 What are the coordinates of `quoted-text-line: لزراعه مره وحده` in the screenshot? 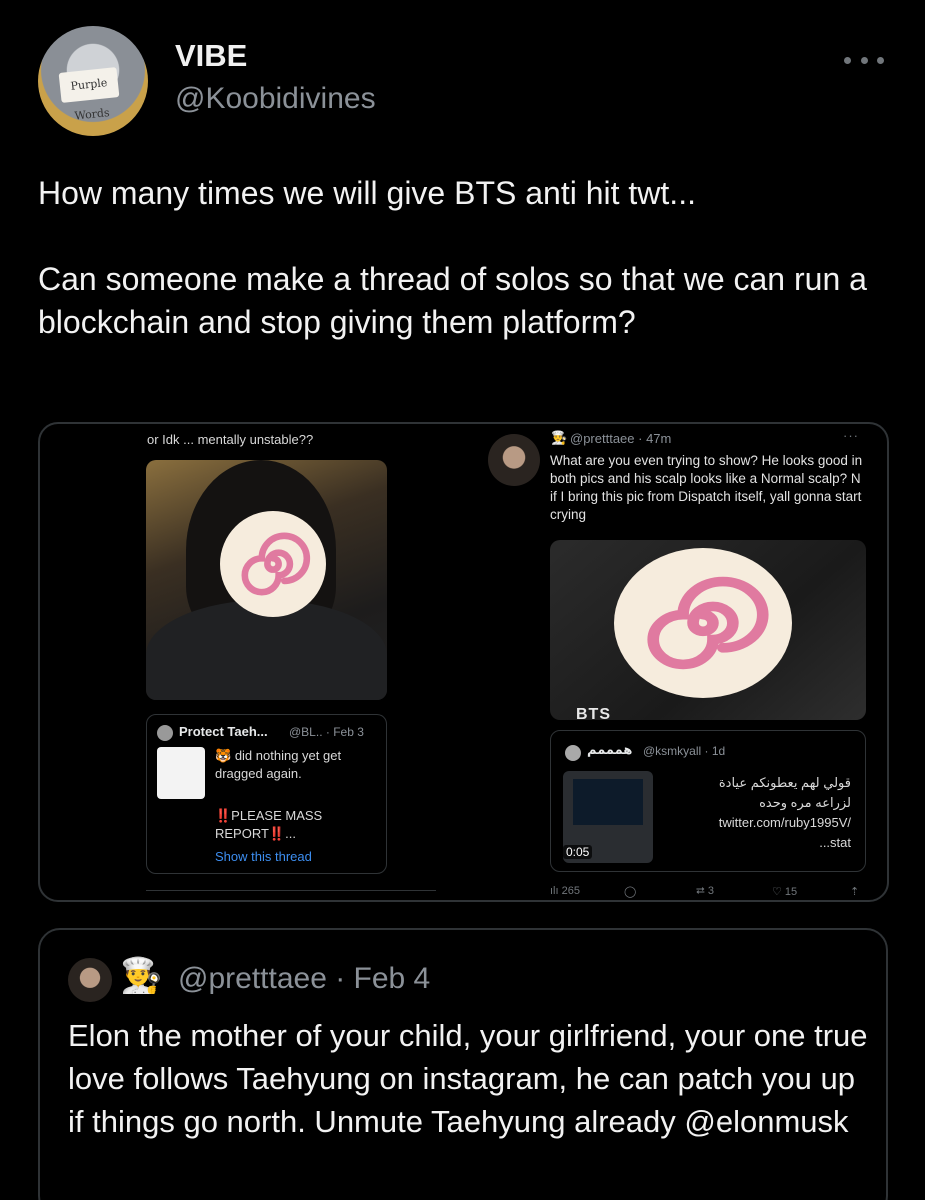 It's located at (805, 802).